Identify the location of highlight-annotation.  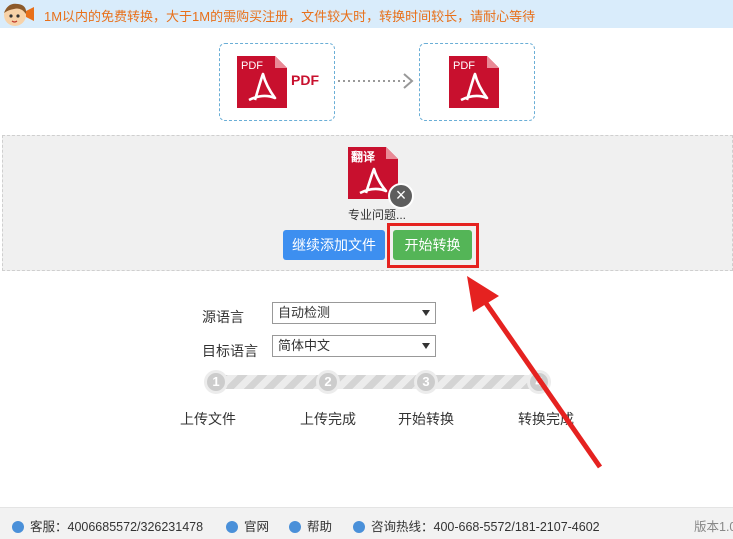
(433, 245).